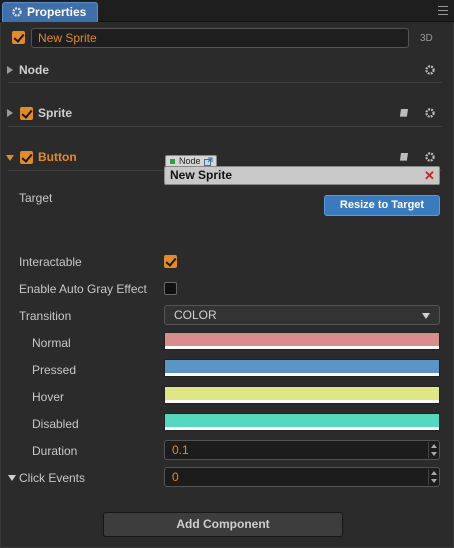 This screenshot has width=454, height=548. I want to click on node-name-input: New Sprite, so click(220, 38).